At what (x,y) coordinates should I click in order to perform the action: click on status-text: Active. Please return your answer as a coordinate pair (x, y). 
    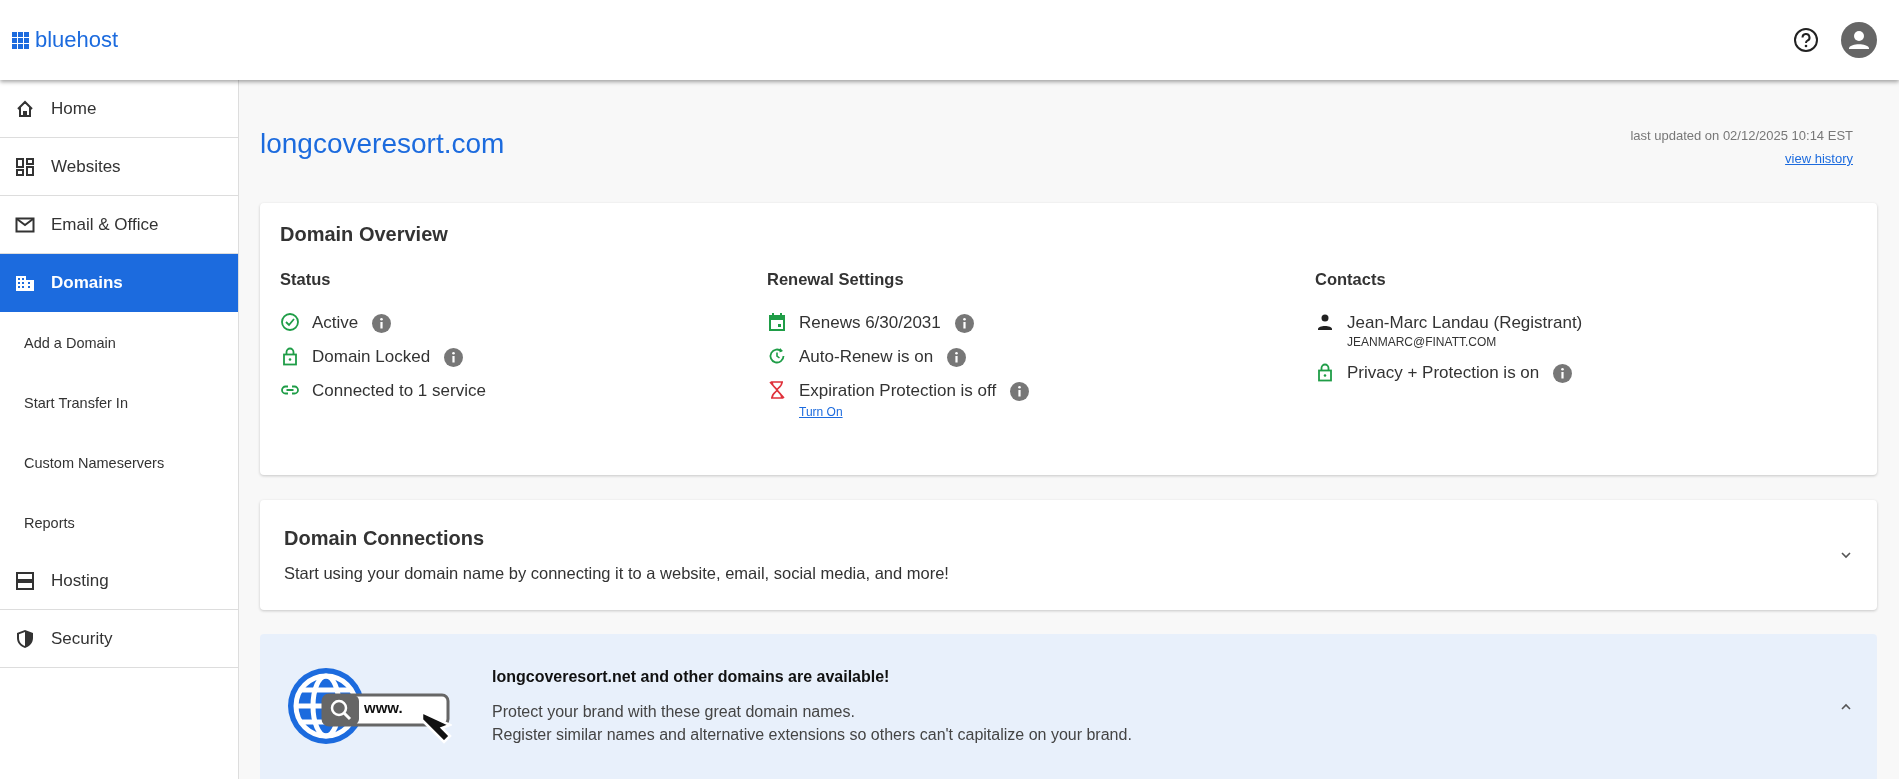
    Looking at the image, I should click on (335, 323).